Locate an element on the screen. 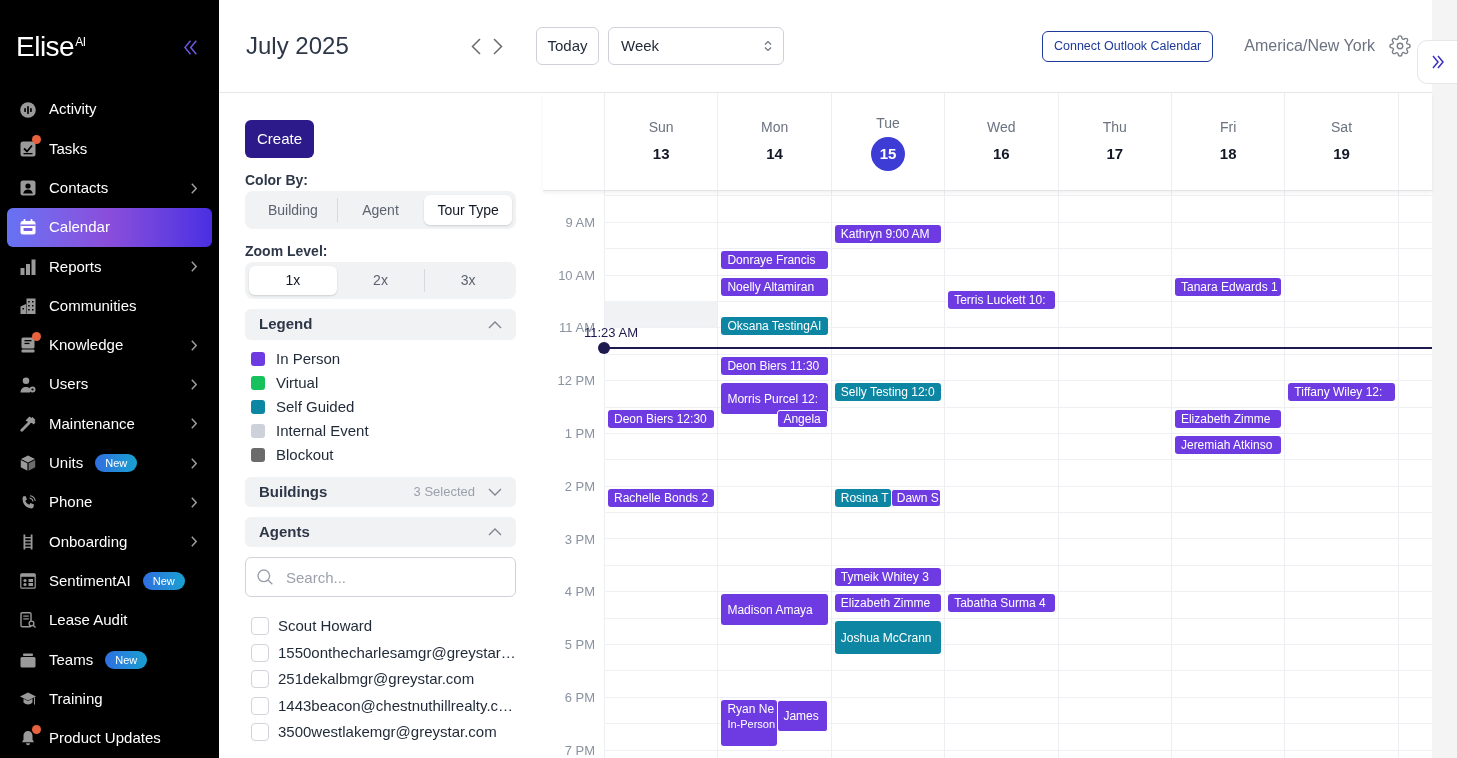 This screenshot has height=758, width=1457. hammer-icon is located at coordinates (28, 423).